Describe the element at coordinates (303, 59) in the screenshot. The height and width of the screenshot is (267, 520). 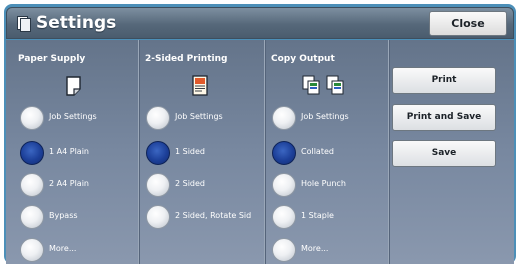
I see `copy-output-header: Copy Output` at that location.